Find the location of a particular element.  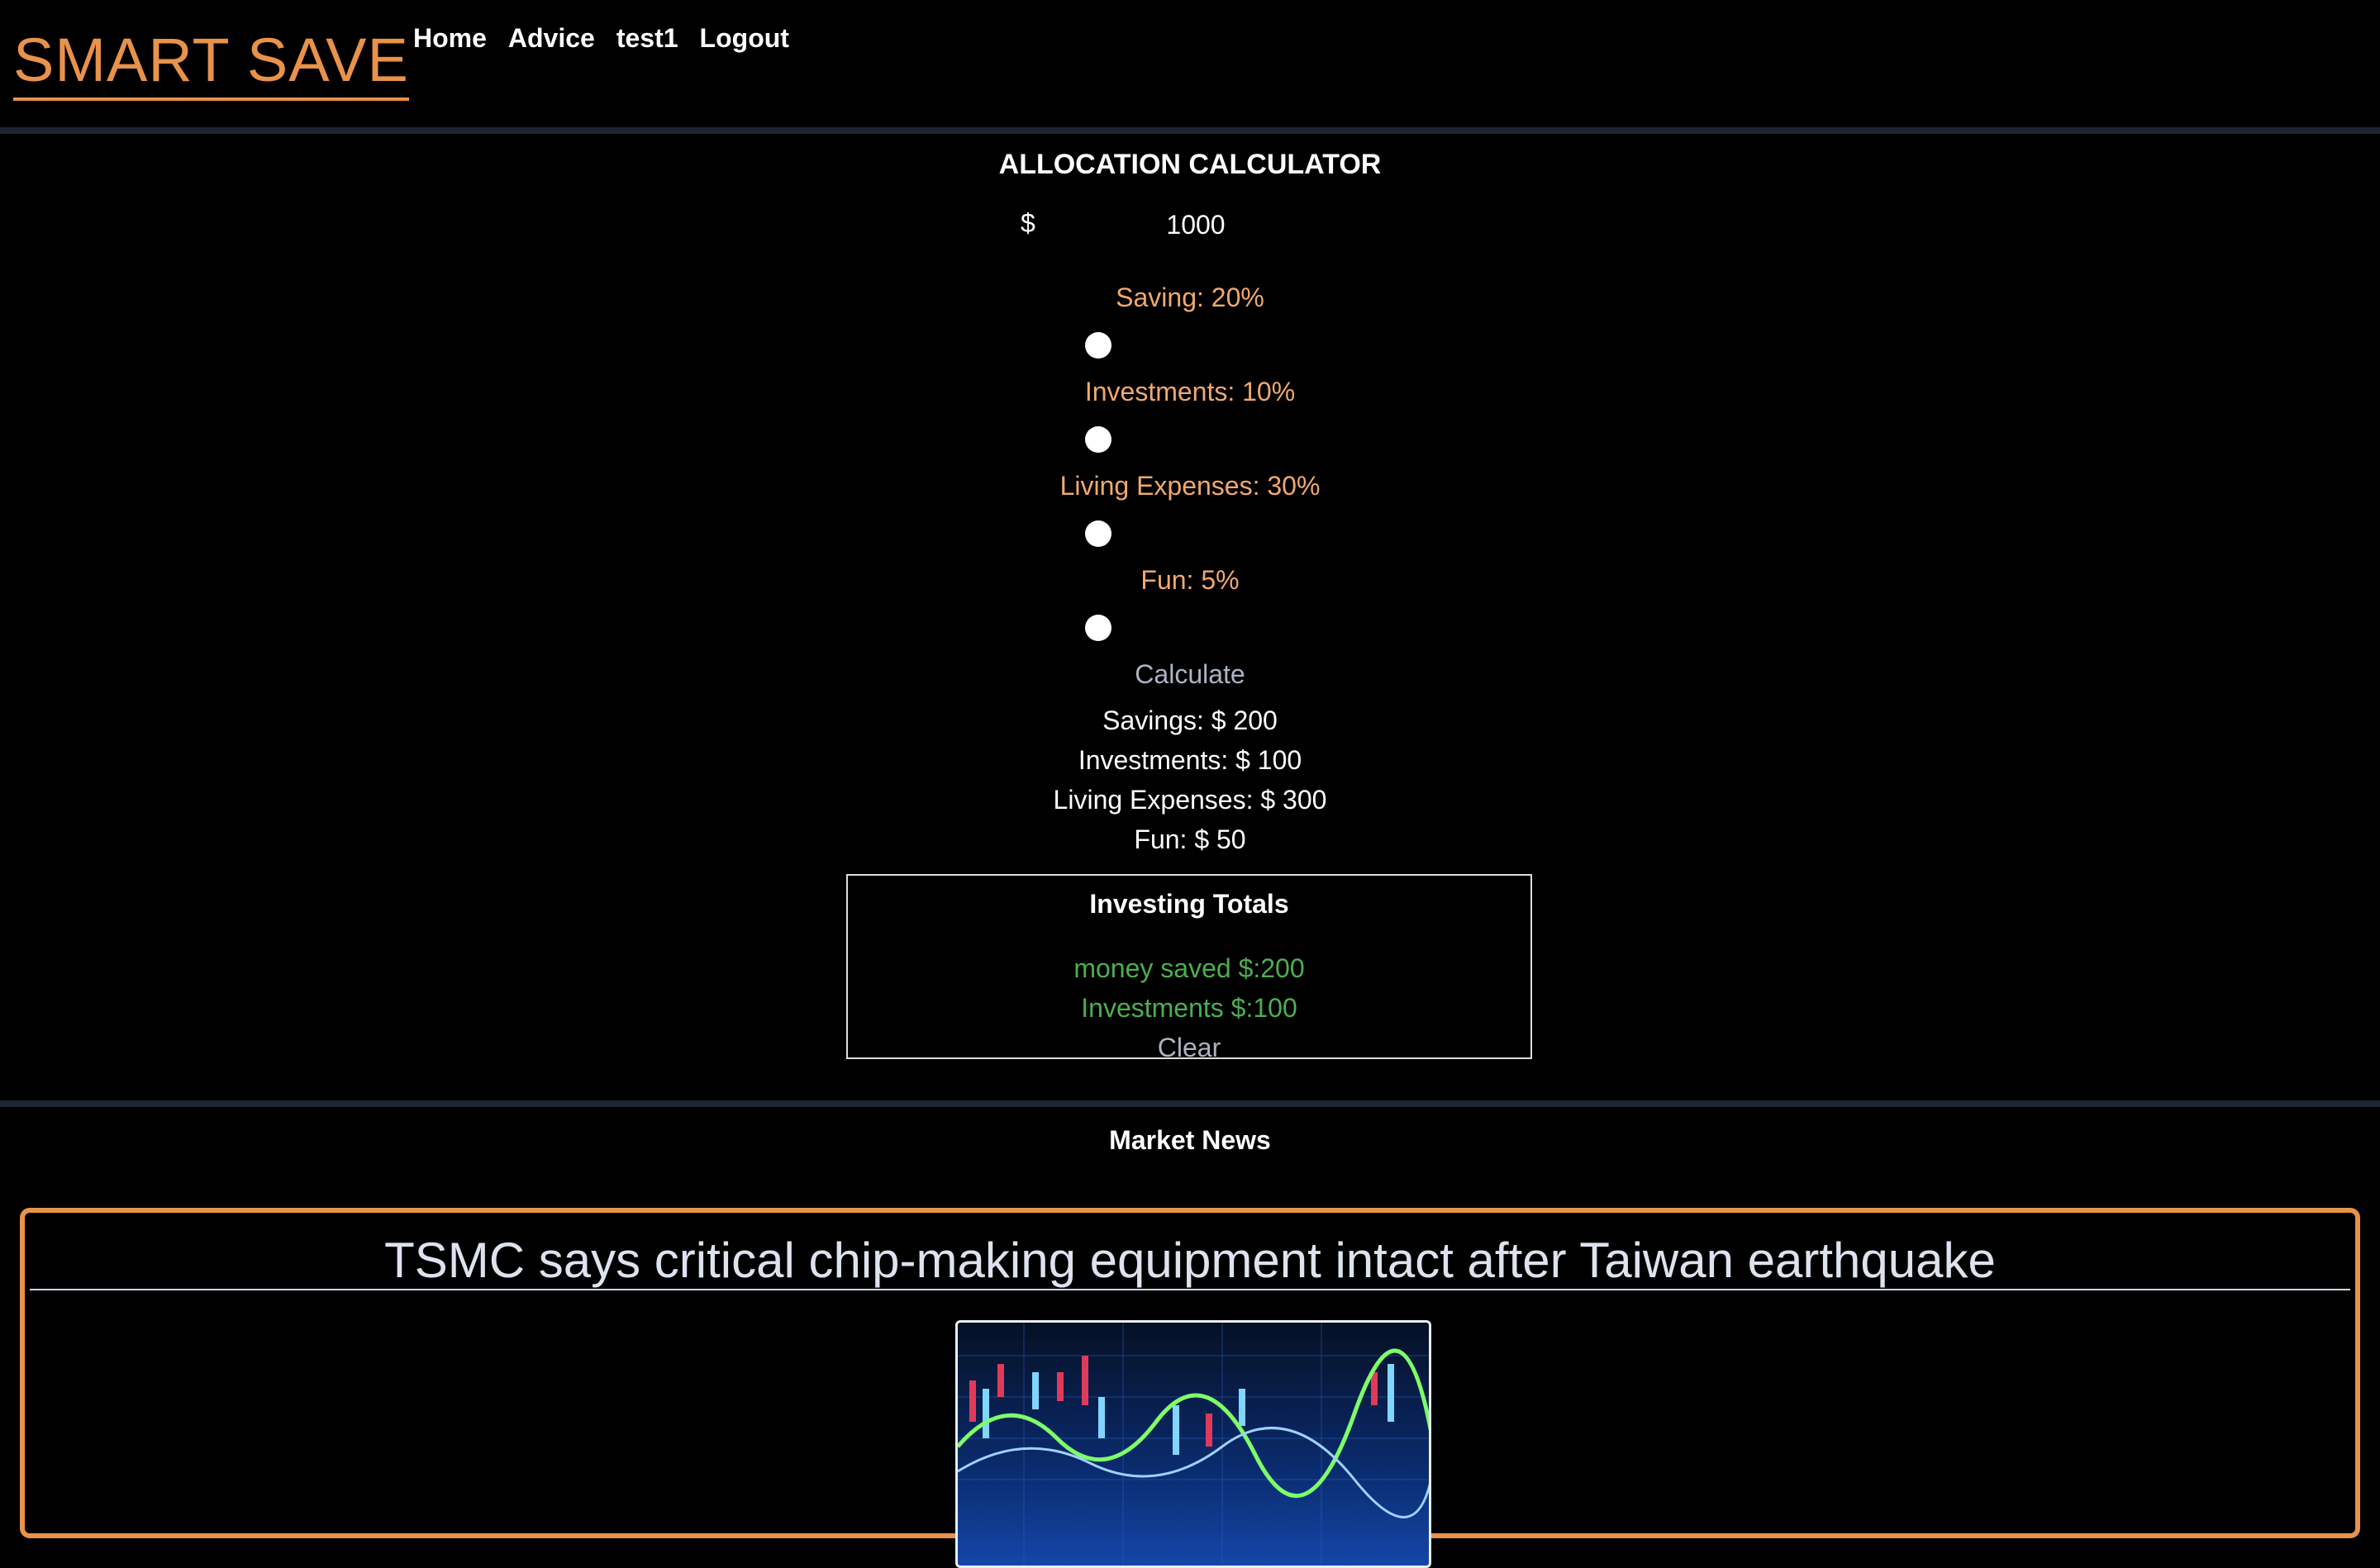

news-image is located at coordinates (1193, 1444).